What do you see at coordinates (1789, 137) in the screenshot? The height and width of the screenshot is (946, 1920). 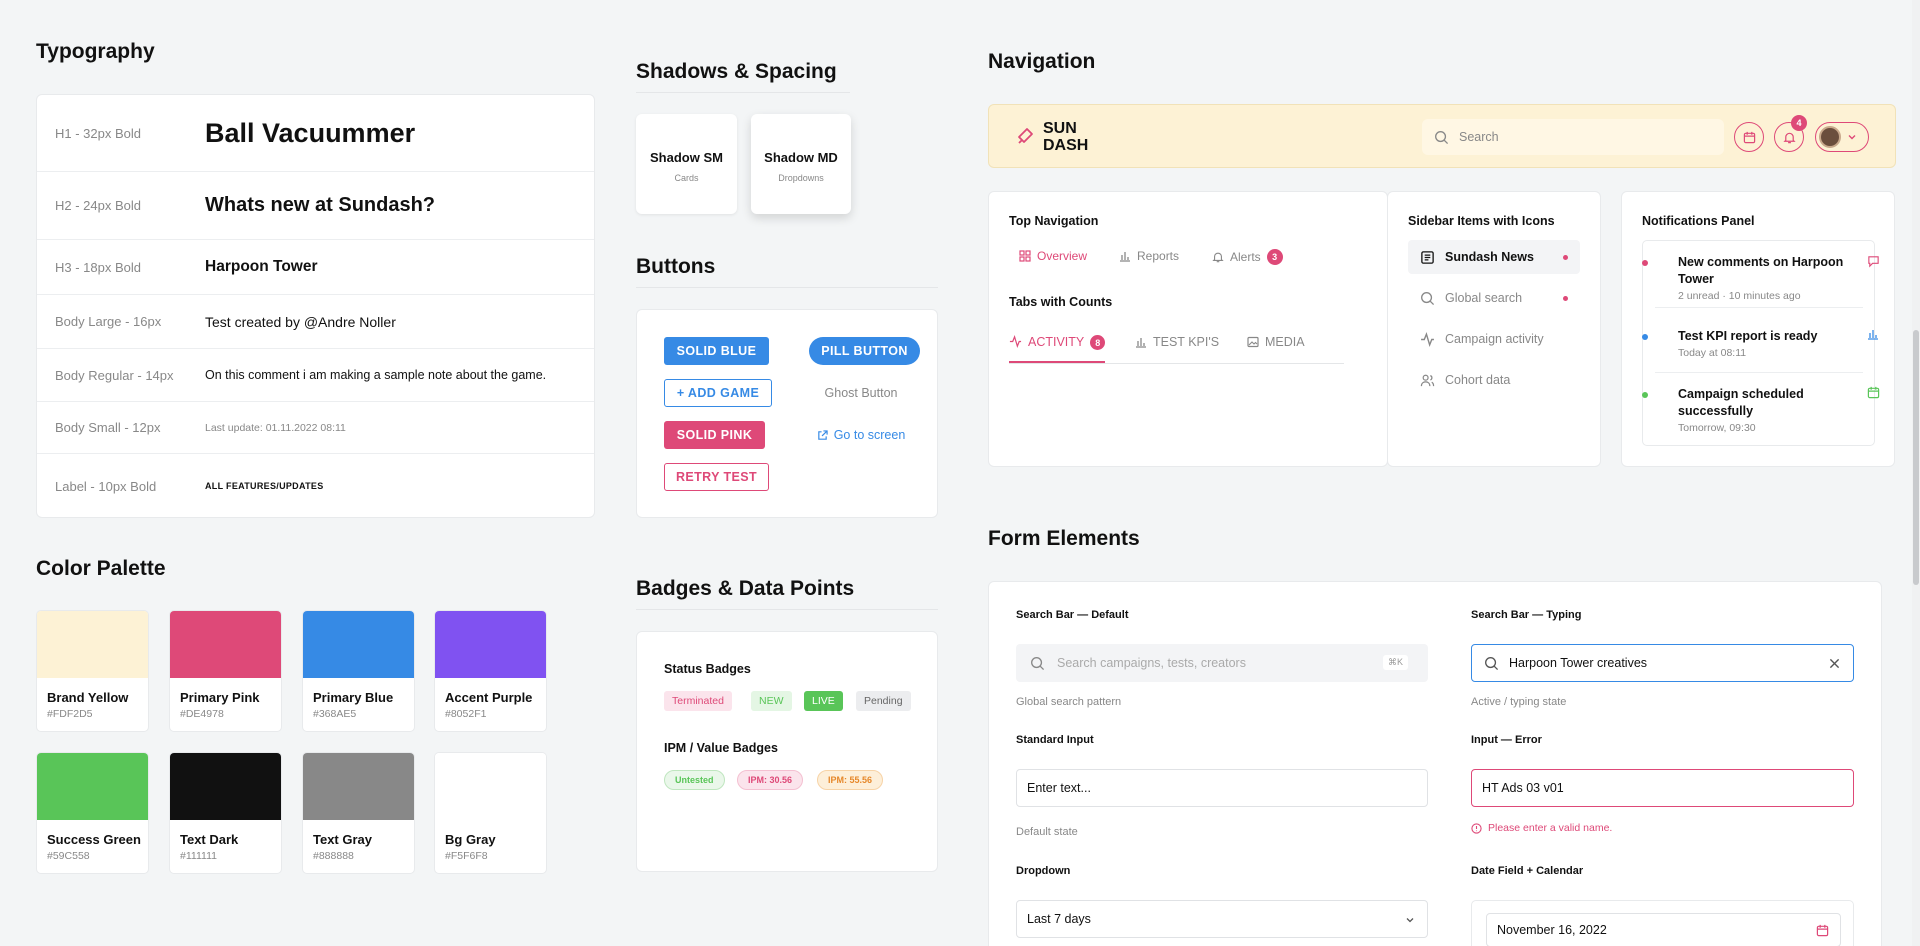 I see `bell-icon` at bounding box center [1789, 137].